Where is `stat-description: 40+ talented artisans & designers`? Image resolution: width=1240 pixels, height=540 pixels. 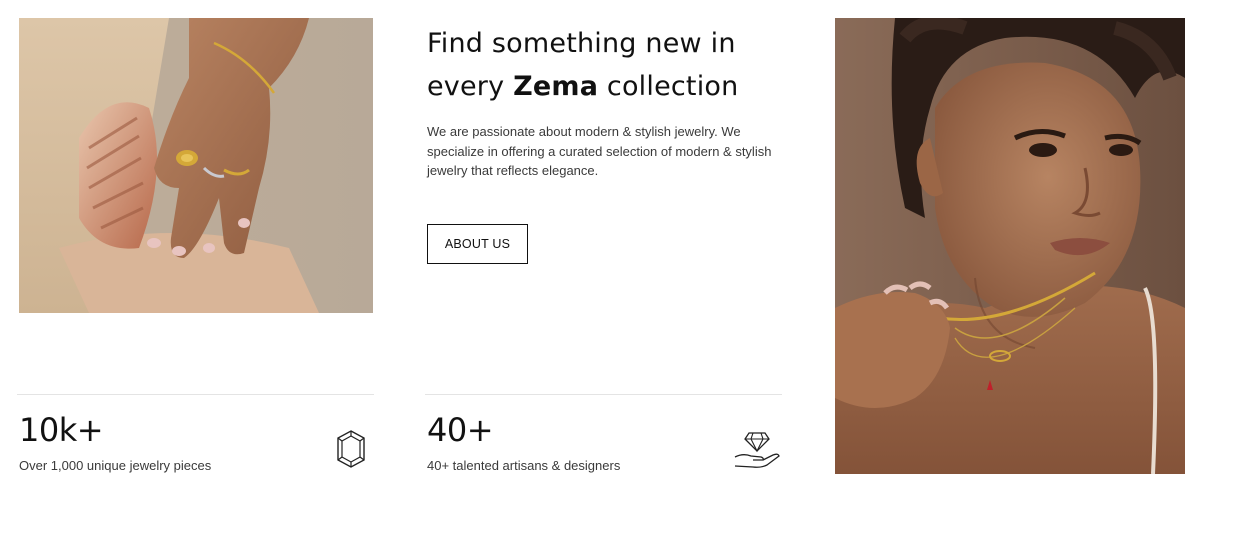 stat-description: 40+ talented artisans & designers is located at coordinates (524, 465).